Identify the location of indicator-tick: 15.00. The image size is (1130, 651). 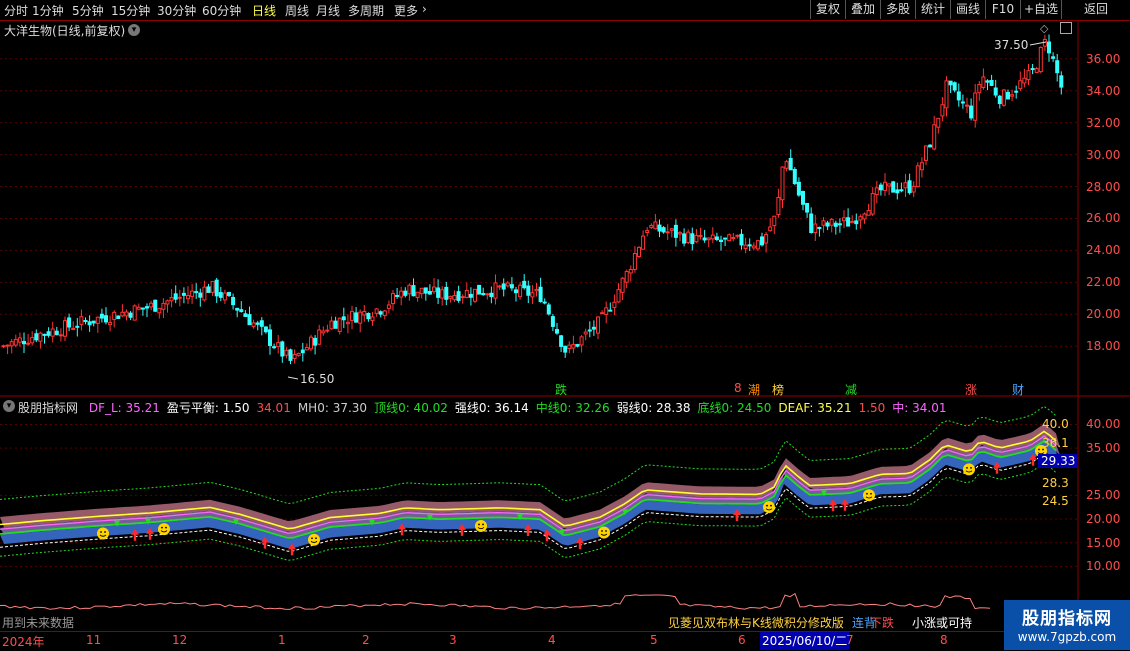
(1103, 542).